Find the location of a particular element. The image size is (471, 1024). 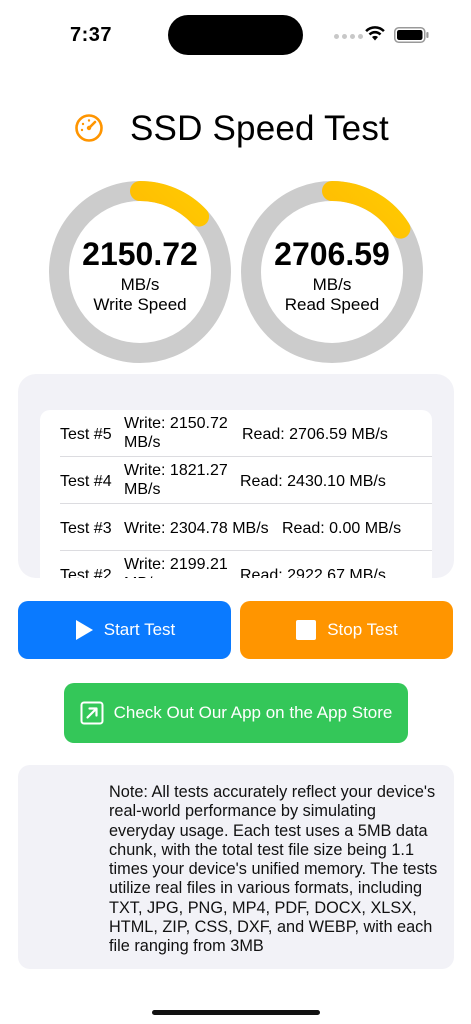

read-speed-unit: MB/s is located at coordinates (332, 284).